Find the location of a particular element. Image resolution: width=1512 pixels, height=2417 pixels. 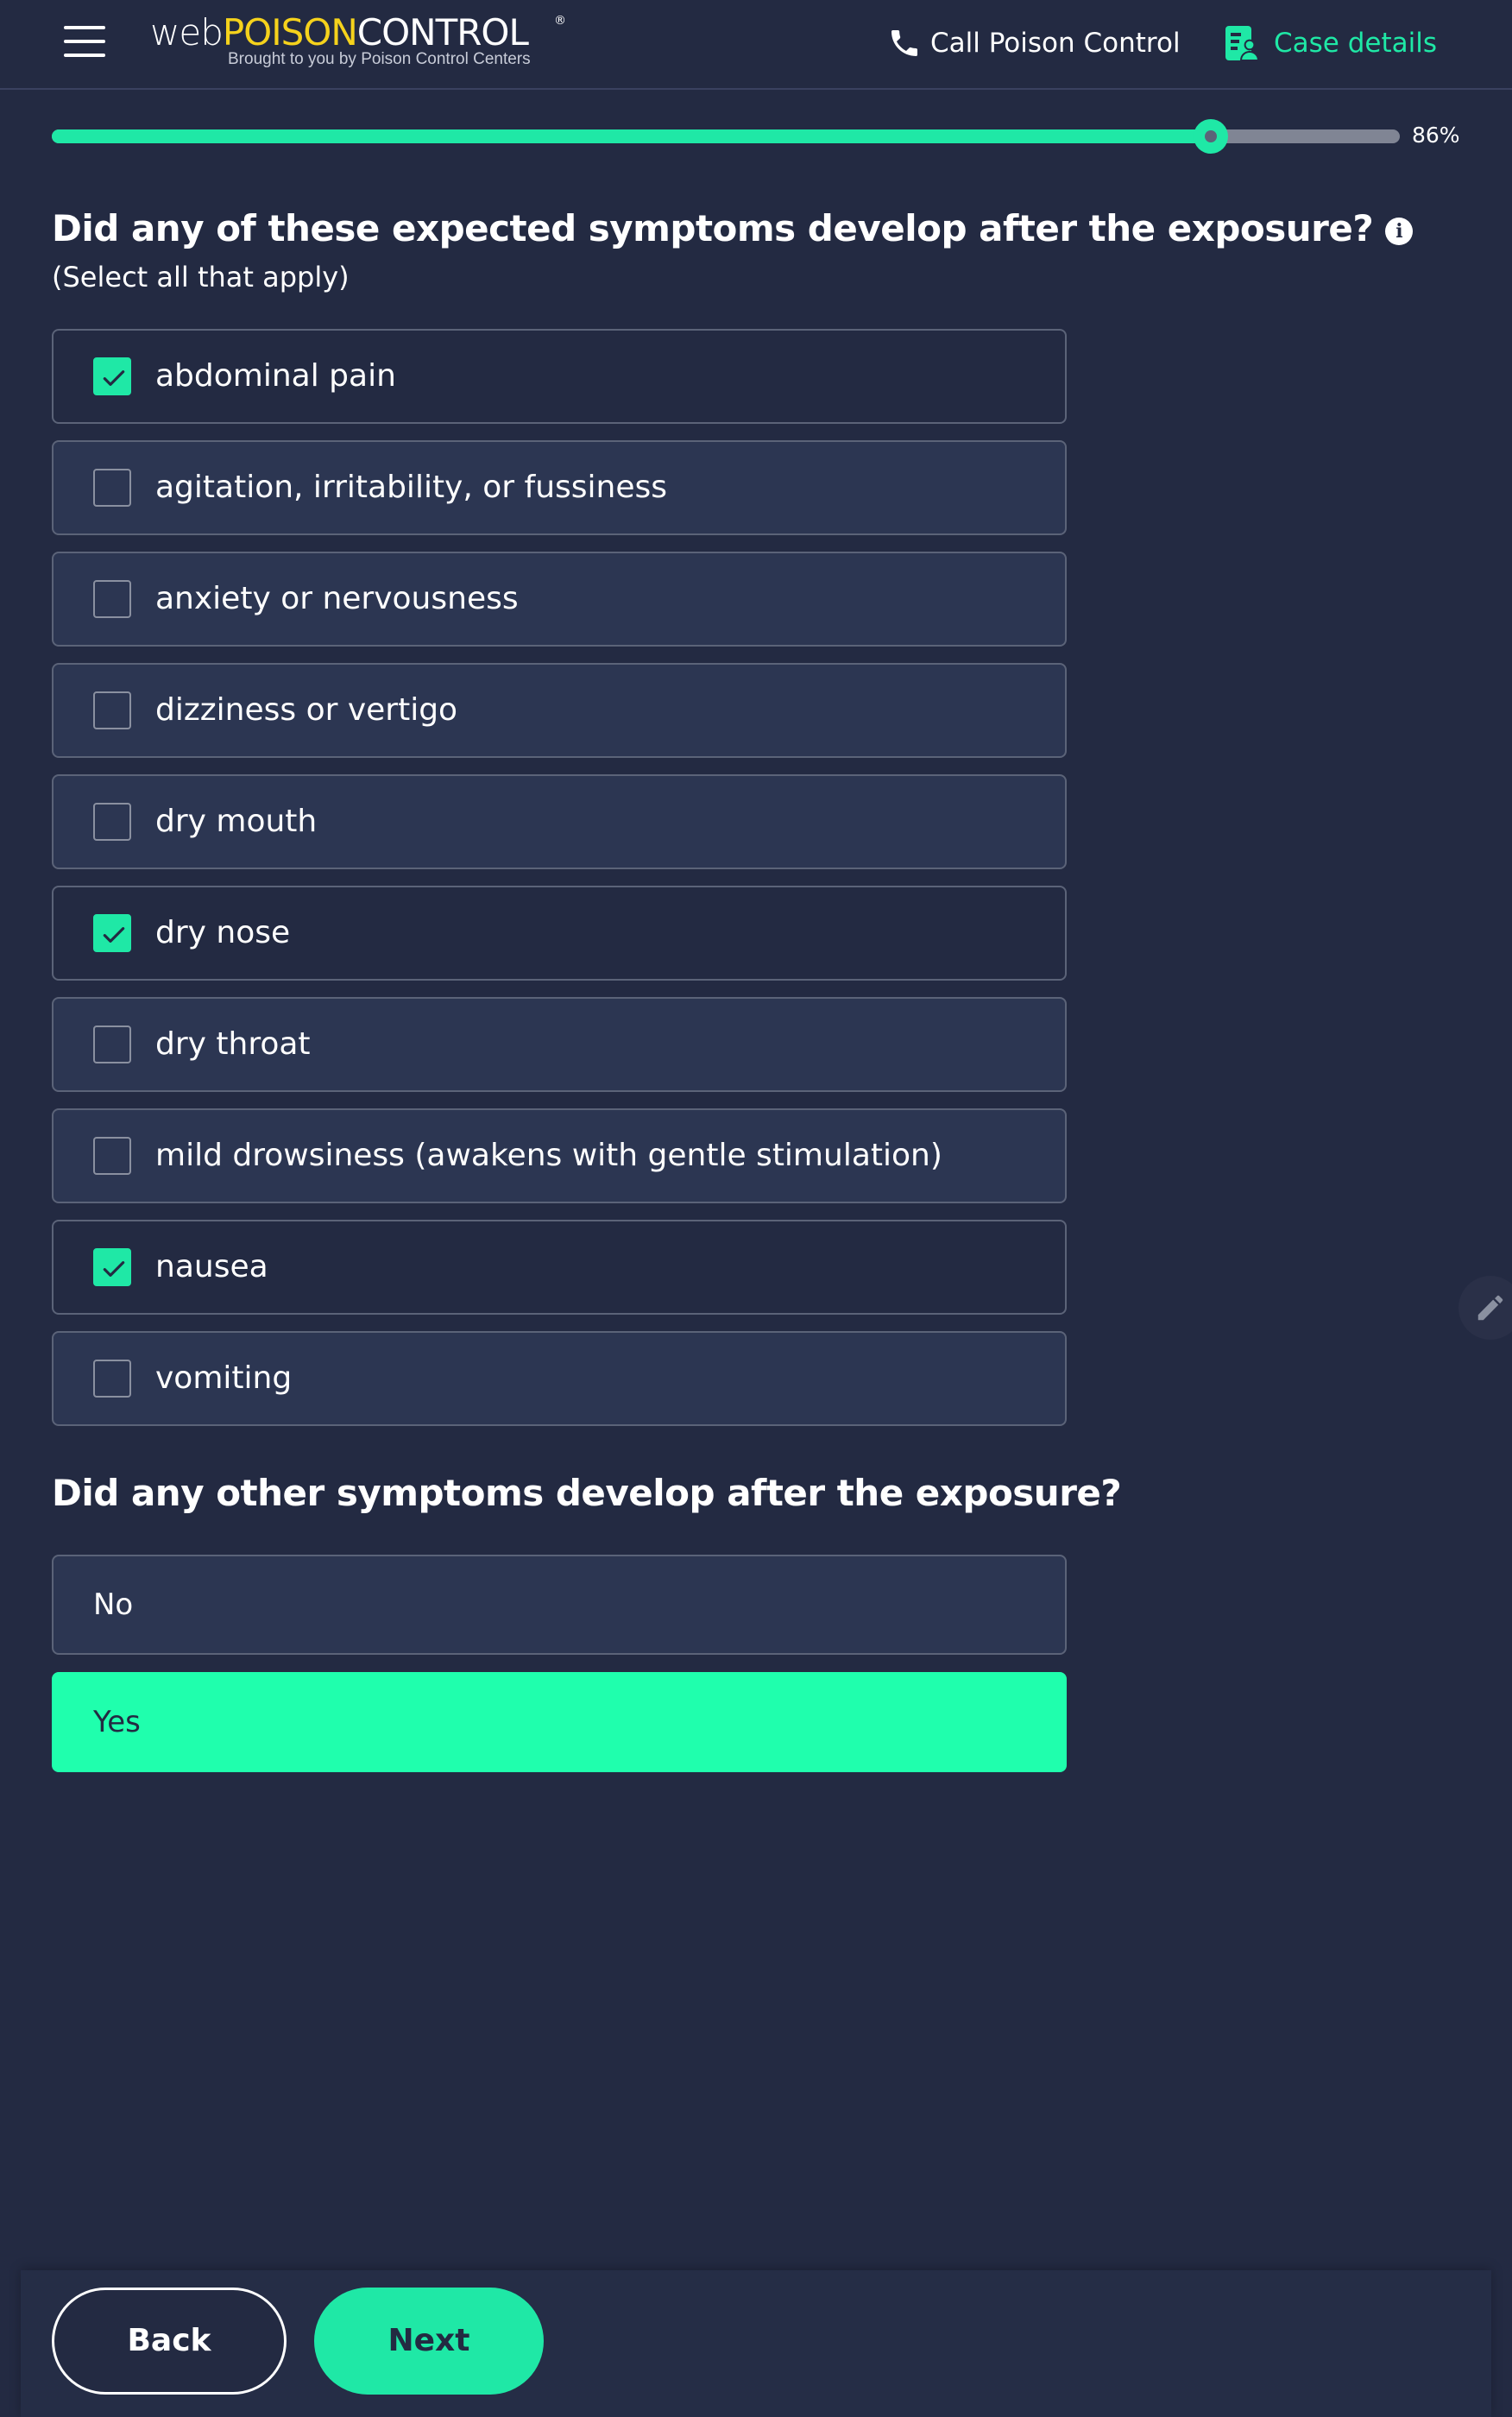

symptom-option: agitation, irritability, or fussiness is located at coordinates (559, 487).